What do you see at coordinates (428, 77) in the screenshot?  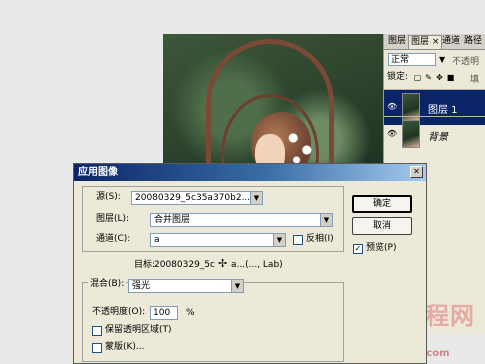 I see `lock-image-icon: ✎` at bounding box center [428, 77].